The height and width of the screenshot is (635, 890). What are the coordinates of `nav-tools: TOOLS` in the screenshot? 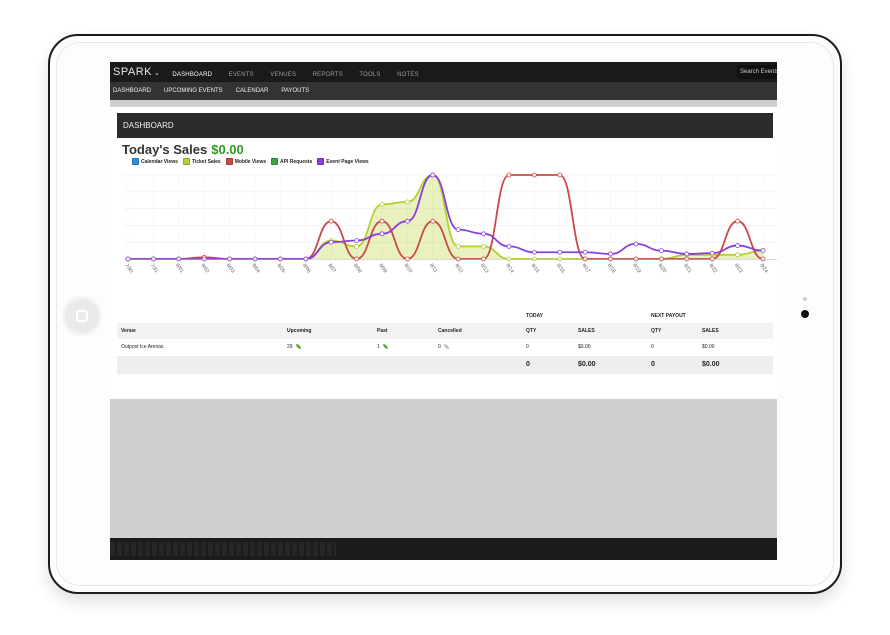 It's located at (369, 75).